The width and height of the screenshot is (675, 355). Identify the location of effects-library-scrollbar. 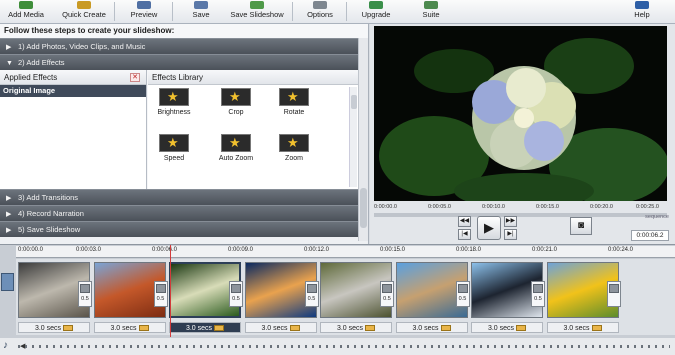
(353, 137).